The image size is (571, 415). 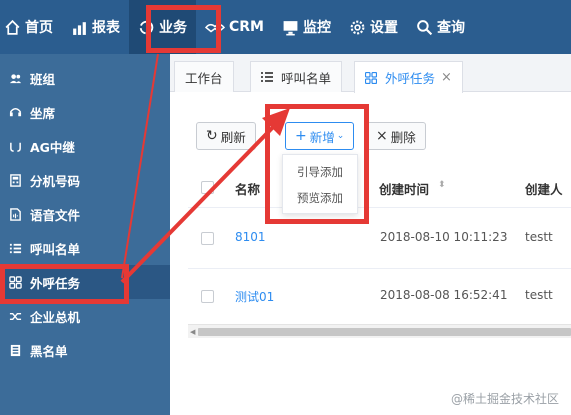 I want to click on sidebar-item-label: 呼叫名单, so click(x=55, y=249).